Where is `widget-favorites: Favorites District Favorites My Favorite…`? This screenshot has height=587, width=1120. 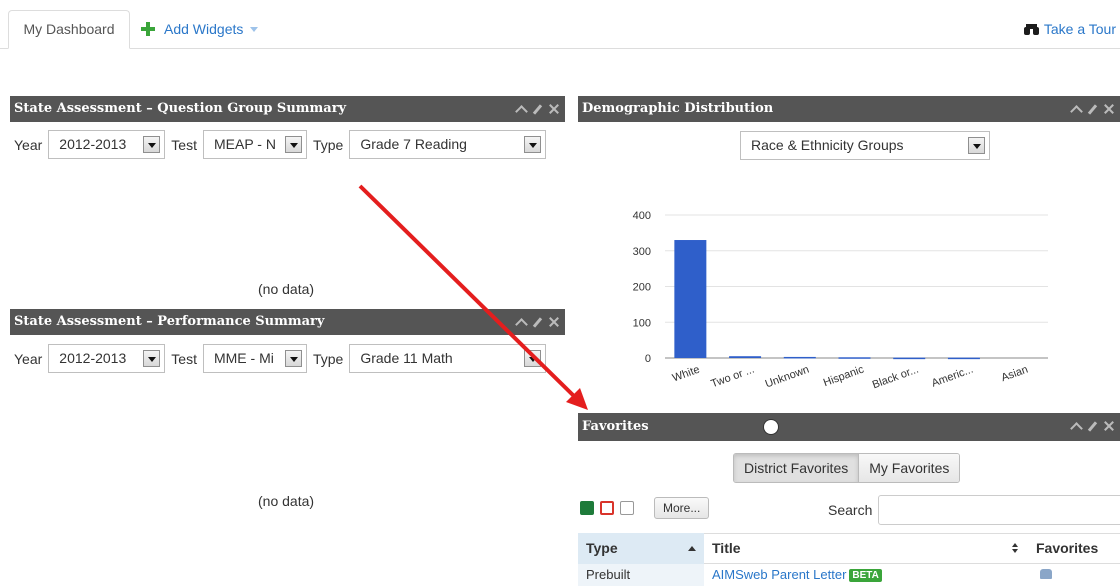 widget-favorites: Favorites District Favorites My Favorite… is located at coordinates (849, 500).